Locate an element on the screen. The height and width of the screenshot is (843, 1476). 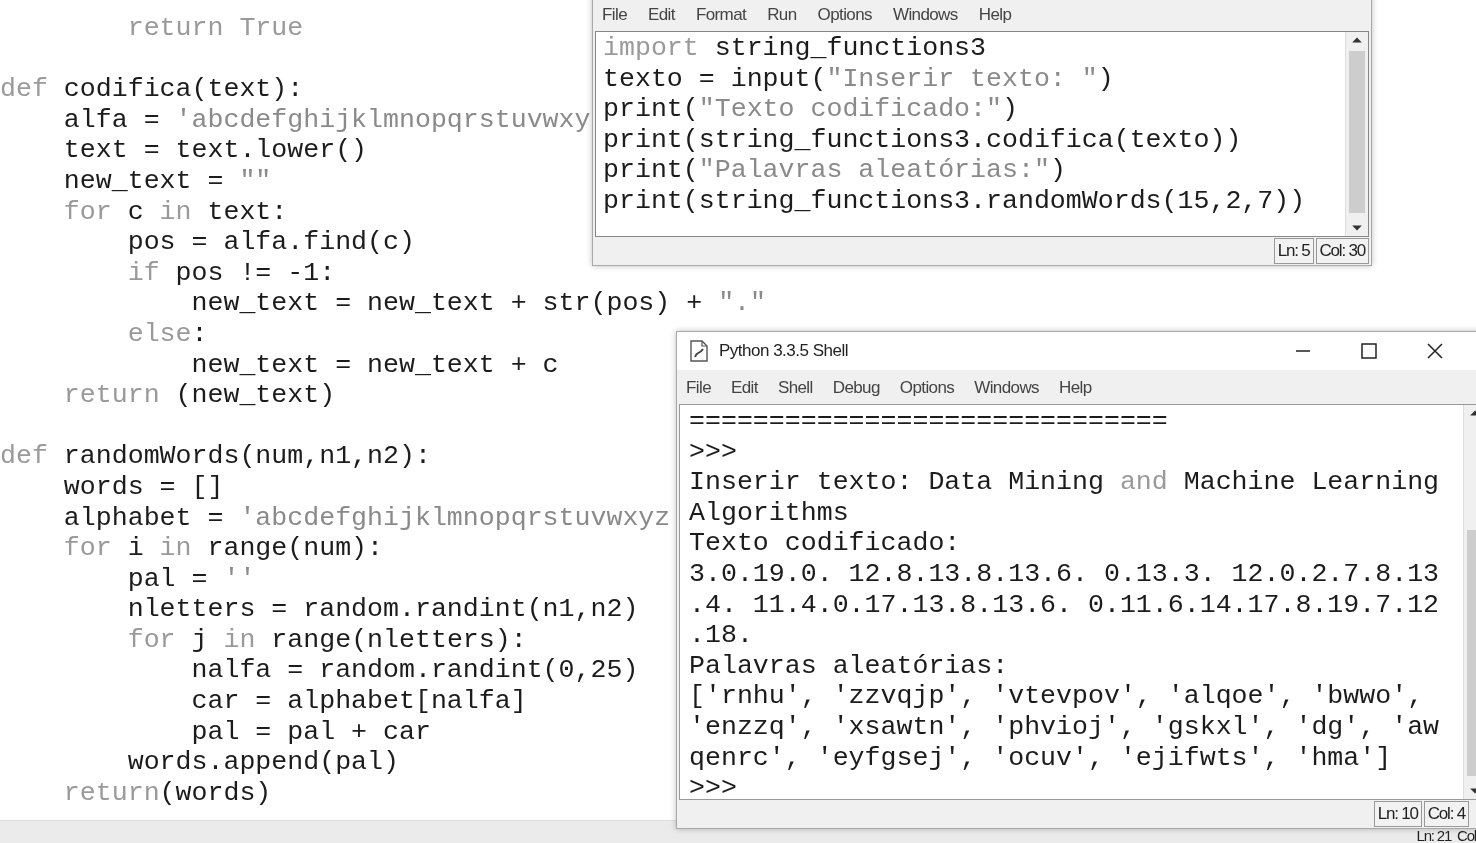
code-line: .4. 11.4.0.17.13.8.13.6. 0.11.6.14.17.8.19.7.12 is located at coordinates (1065, 605).